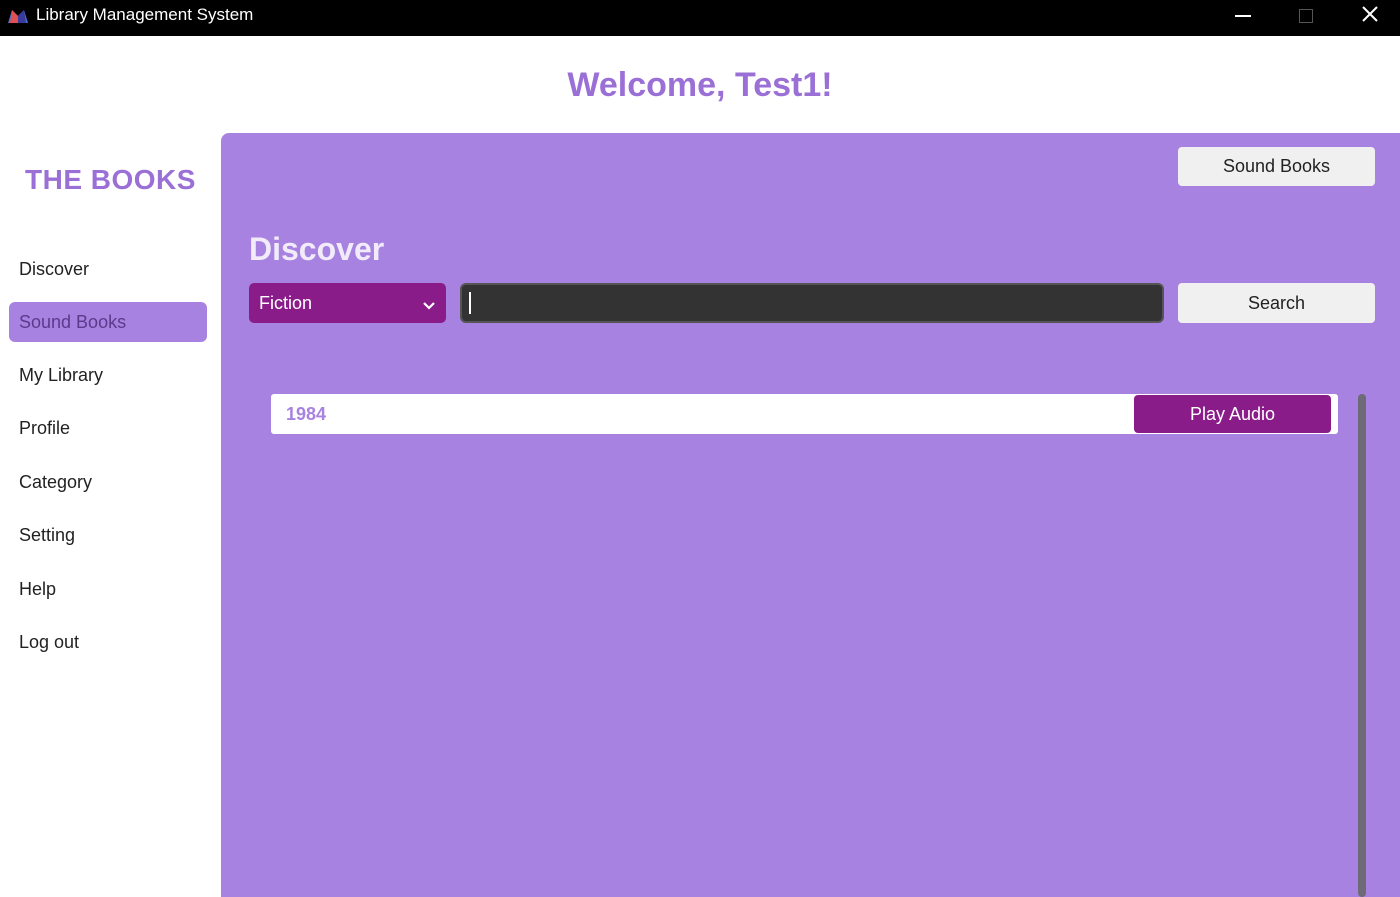 Image resolution: width=1400 pixels, height=897 pixels. Describe the element at coordinates (1276, 303) in the screenshot. I see `search-button: Search` at that location.